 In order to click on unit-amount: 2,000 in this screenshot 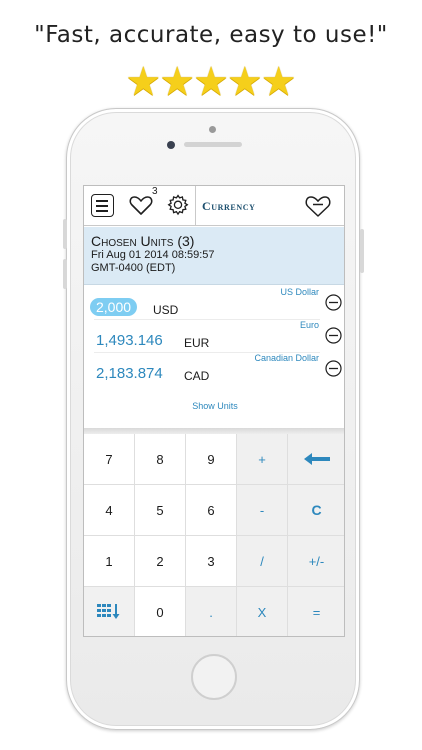, I will do `click(114, 307)`.